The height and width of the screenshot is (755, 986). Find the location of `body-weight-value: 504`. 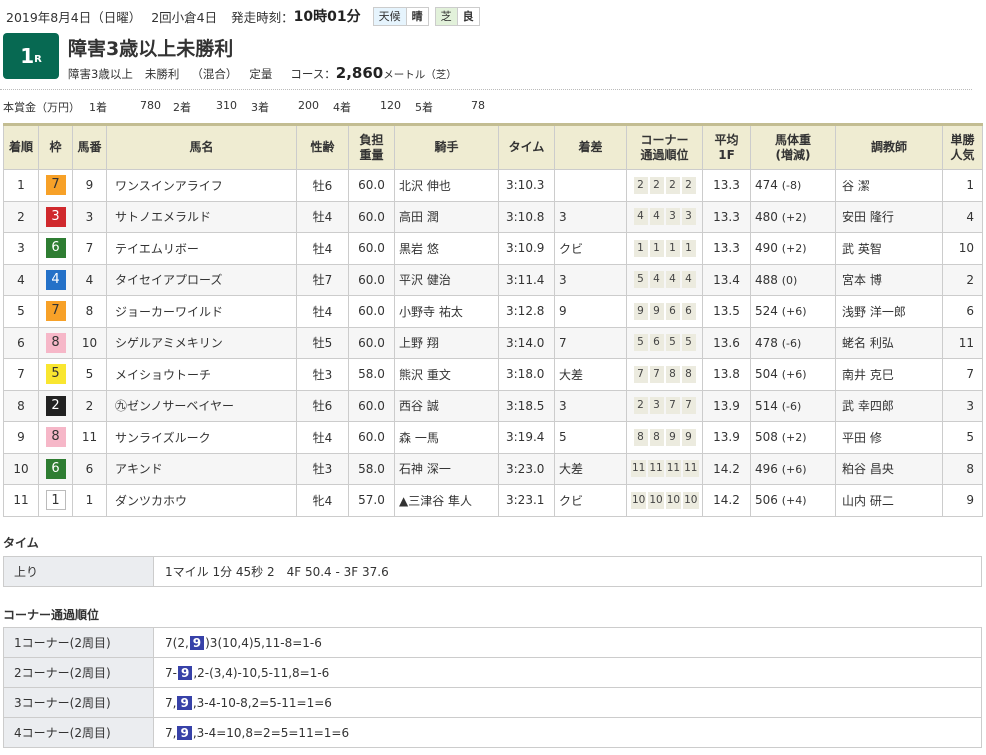

body-weight-value: 504 is located at coordinates (766, 374).